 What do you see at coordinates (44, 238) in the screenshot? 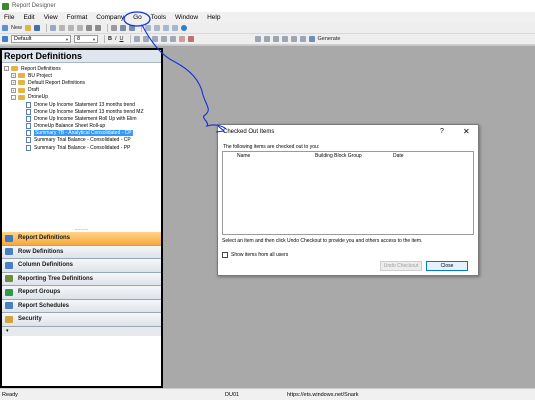
I see `nav-label: Report Definitions` at bounding box center [44, 238].